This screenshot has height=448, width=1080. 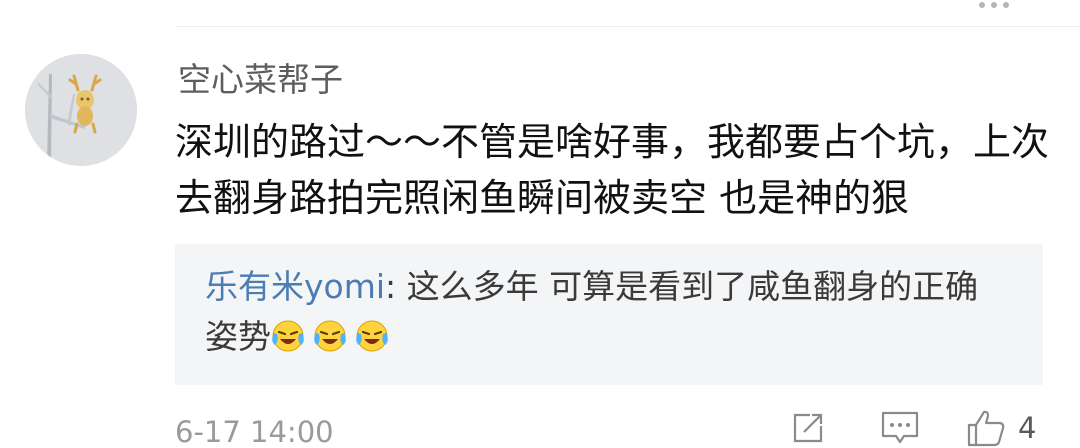 I want to click on comment-username: 空心菜帮子, so click(x=260, y=80).